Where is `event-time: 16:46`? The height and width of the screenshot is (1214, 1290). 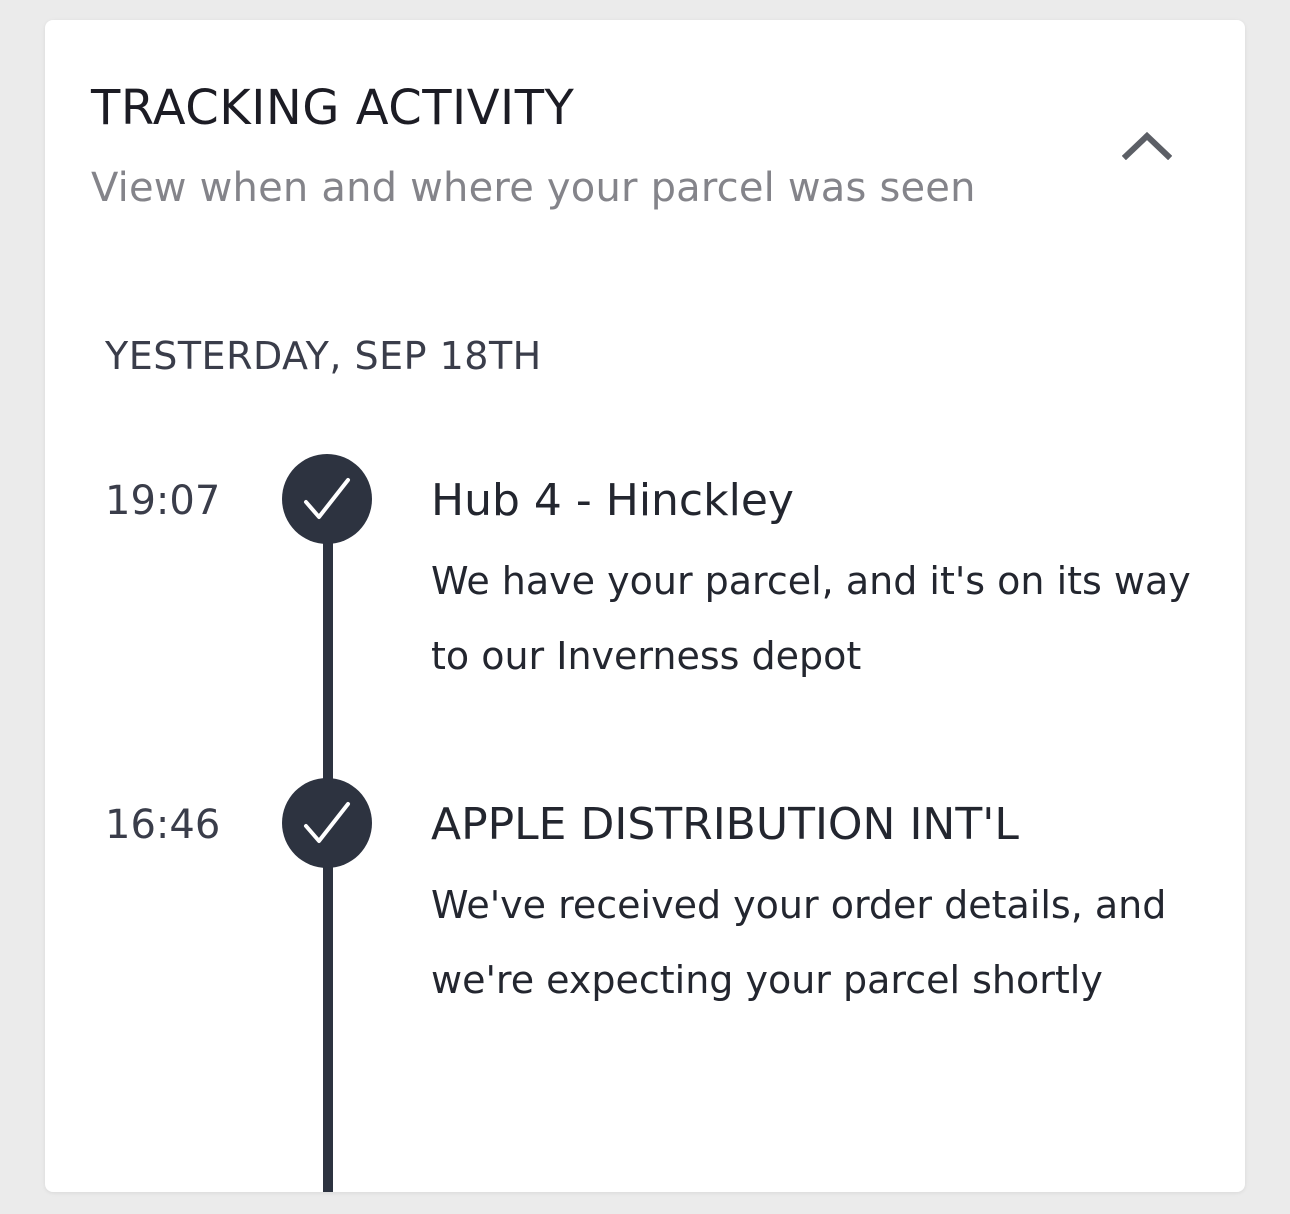 event-time: 16:46 is located at coordinates (163, 825).